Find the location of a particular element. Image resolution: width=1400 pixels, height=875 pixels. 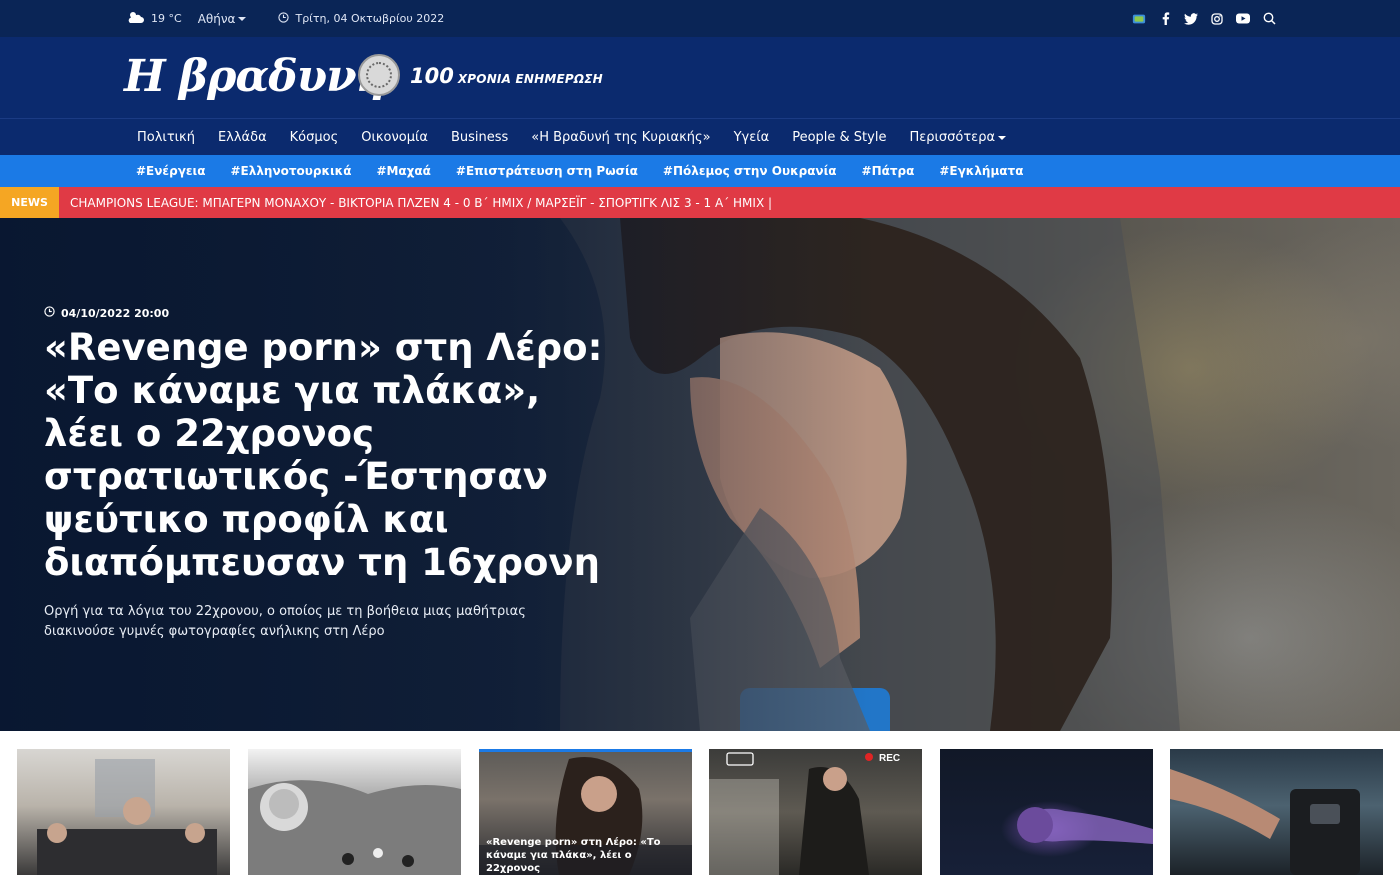

tagline-text: ΧΡΟΝΙΑ ΕΝΗΜΕΡΩΣΗ is located at coordinates (530, 79).